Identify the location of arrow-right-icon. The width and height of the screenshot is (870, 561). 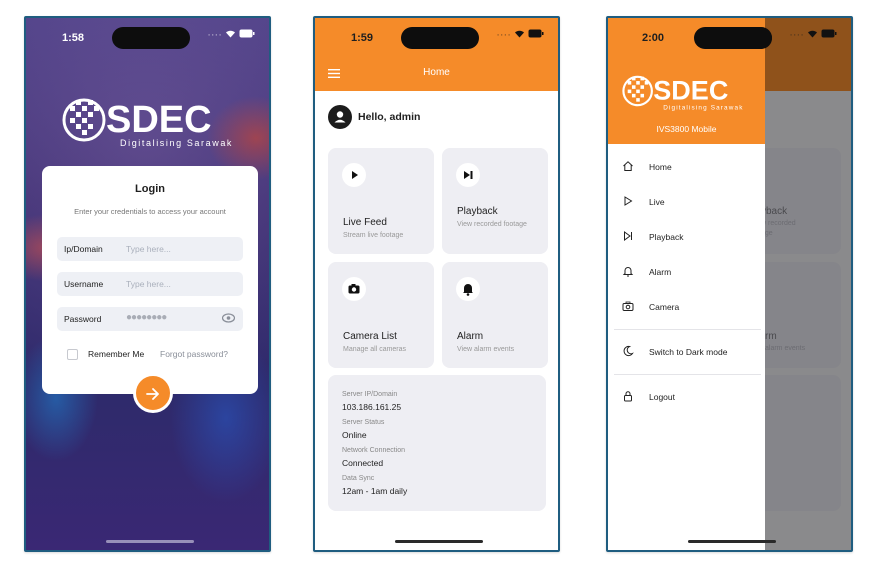
(153, 393).